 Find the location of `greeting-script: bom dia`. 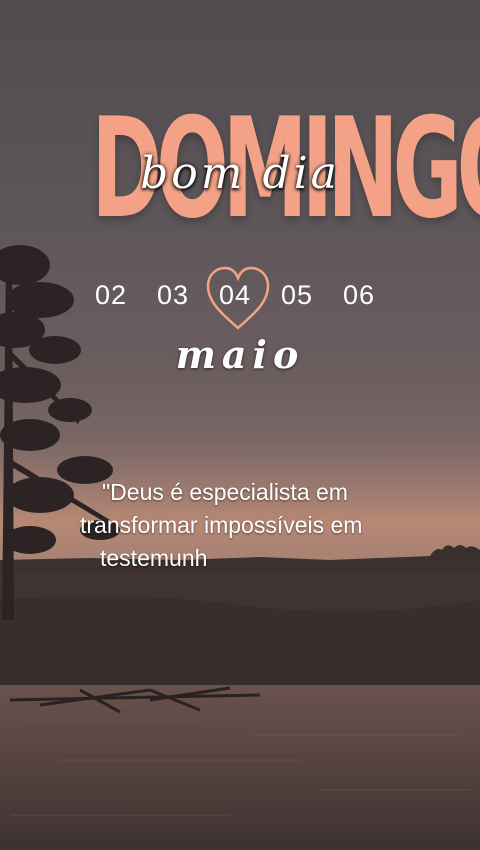

greeting-script: bom dia is located at coordinates (240, 173).